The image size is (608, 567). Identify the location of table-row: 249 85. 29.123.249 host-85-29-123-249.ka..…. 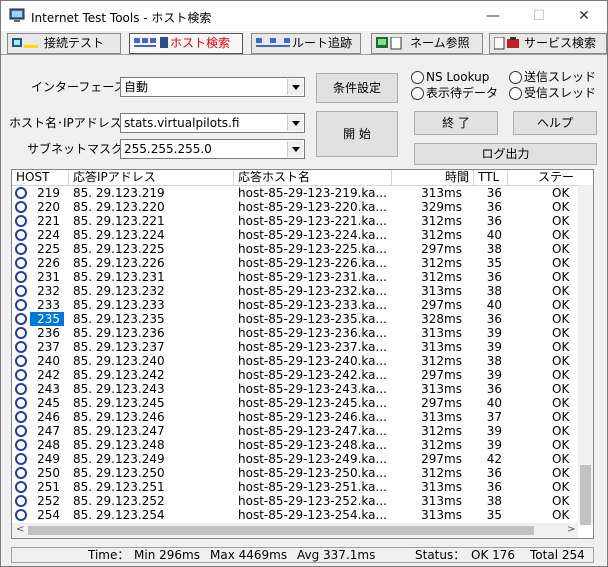
(295, 459).